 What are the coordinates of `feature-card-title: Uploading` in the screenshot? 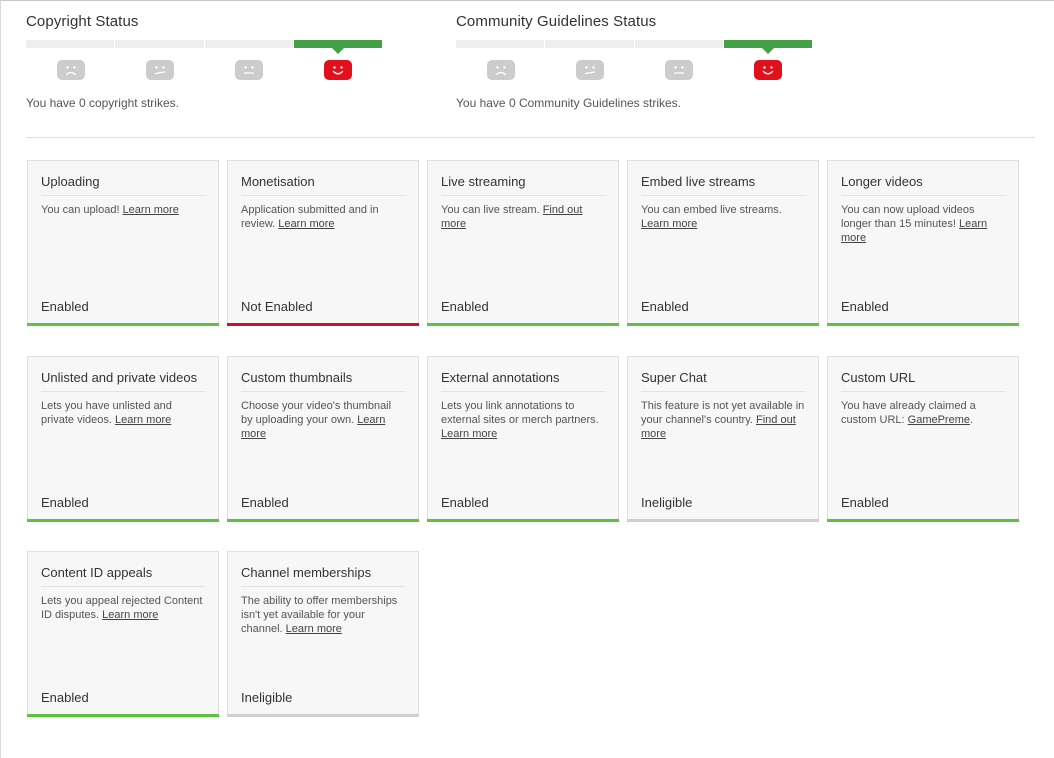 It's located at (123, 178).